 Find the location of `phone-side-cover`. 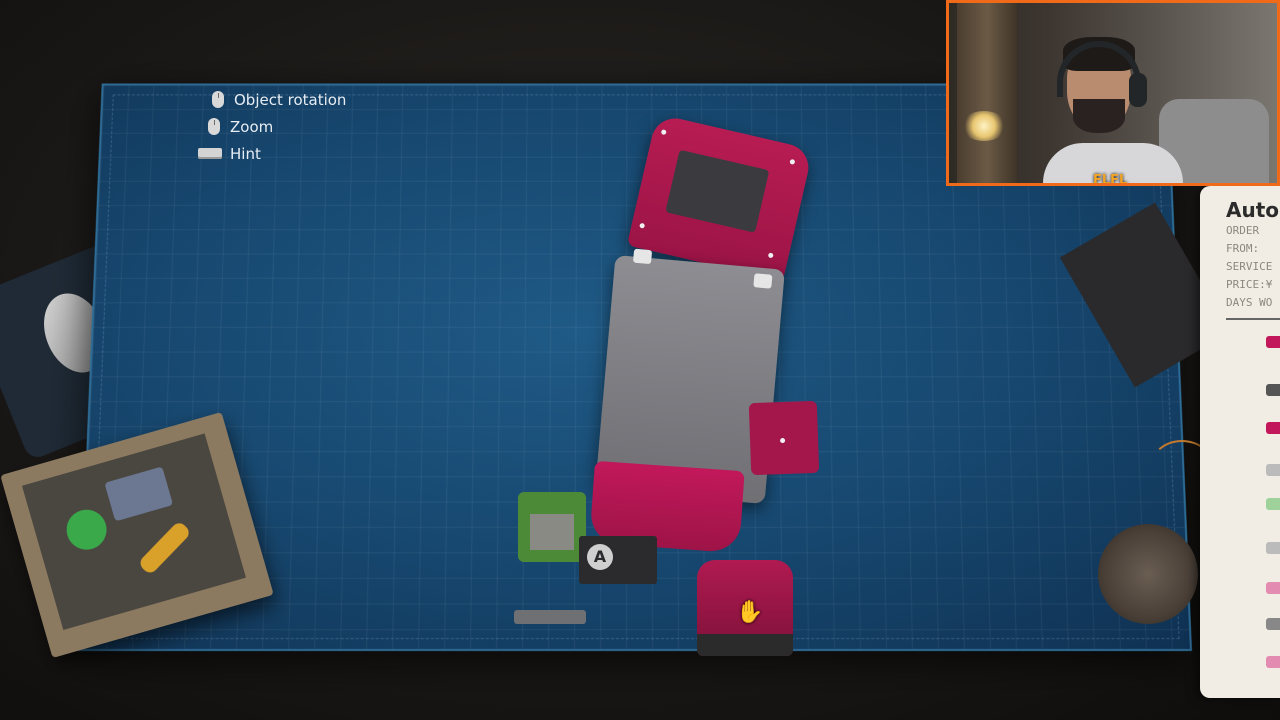

phone-side-cover is located at coordinates (784, 438).